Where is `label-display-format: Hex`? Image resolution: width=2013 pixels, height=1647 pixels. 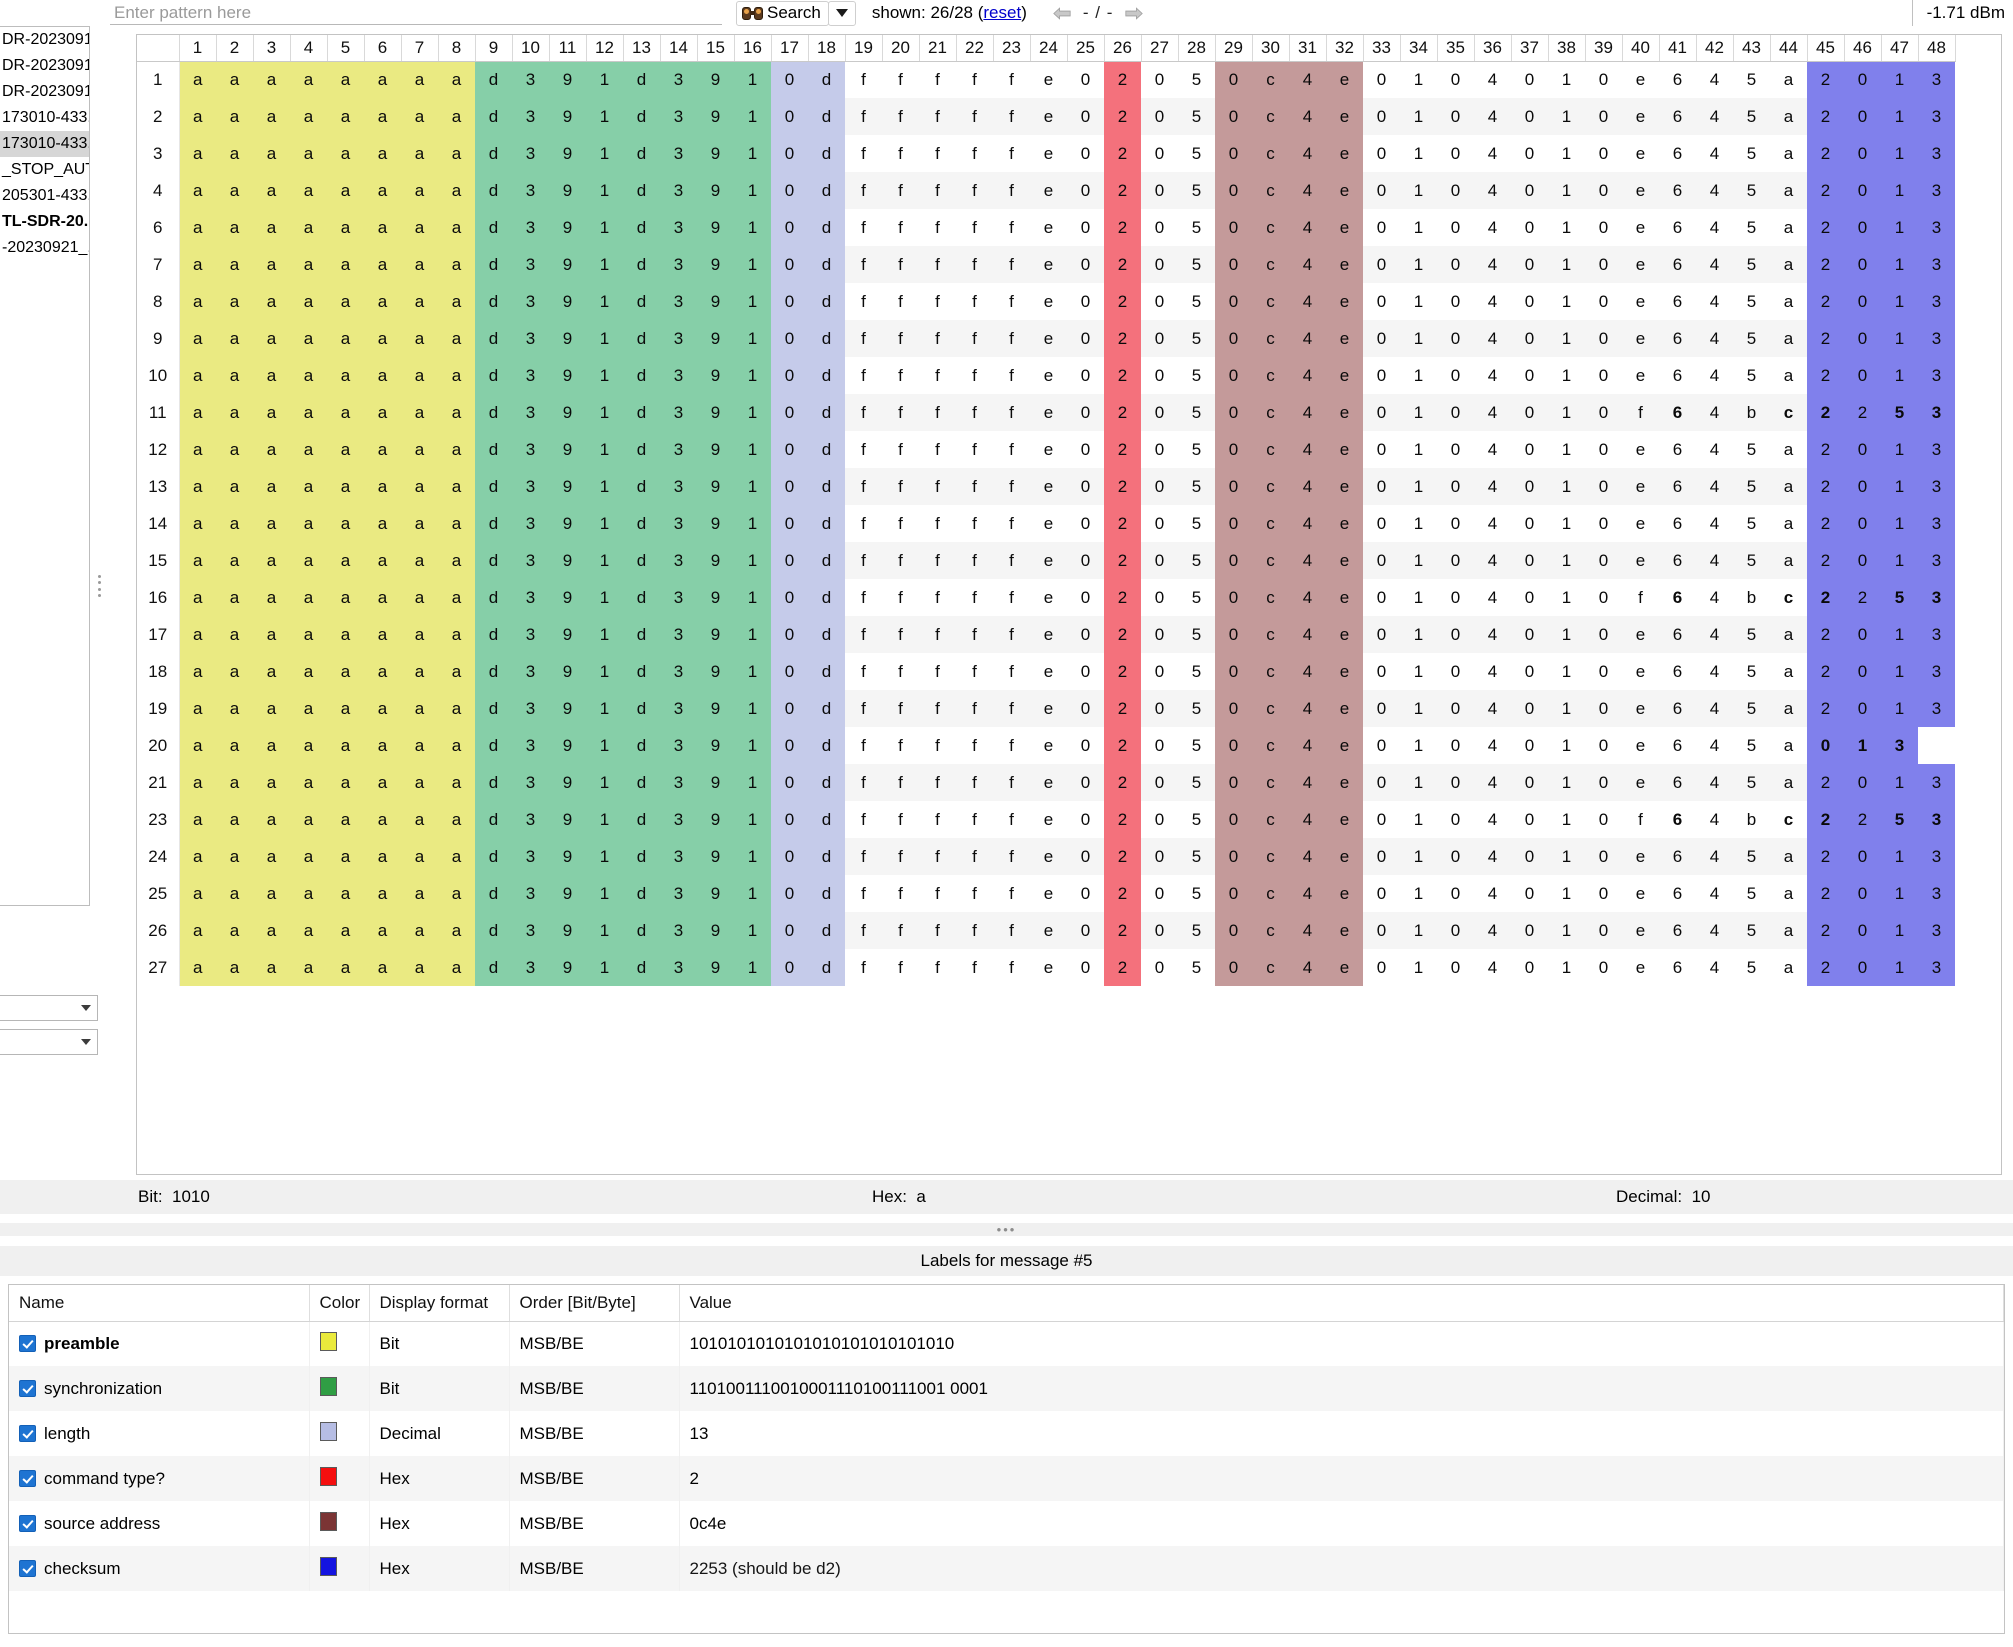
label-display-format: Hex is located at coordinates (439, 1478).